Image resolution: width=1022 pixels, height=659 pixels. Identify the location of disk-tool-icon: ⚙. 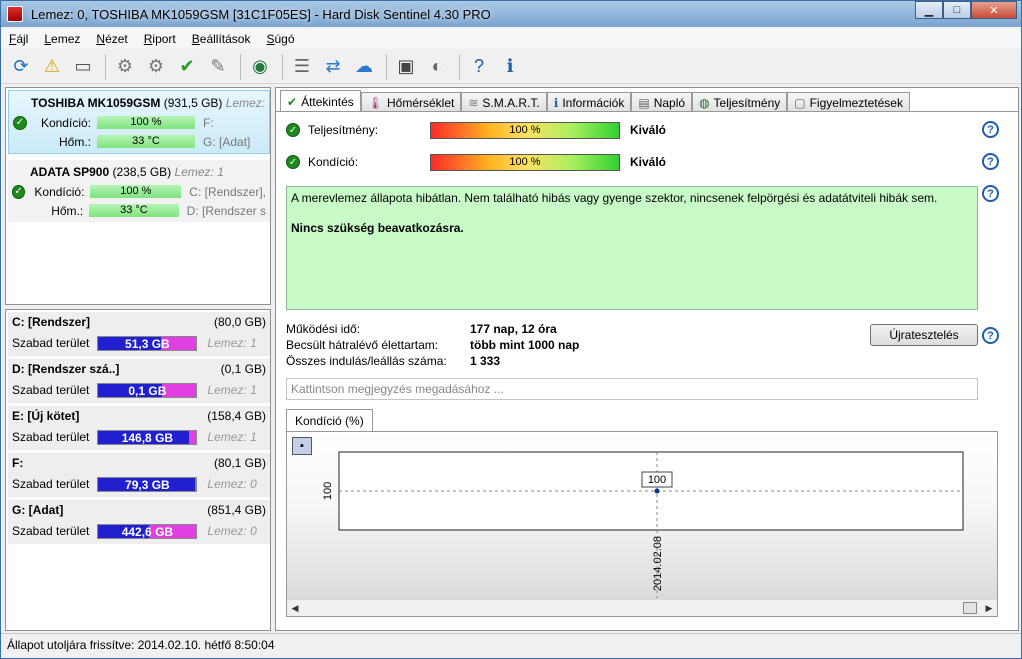
(125, 67).